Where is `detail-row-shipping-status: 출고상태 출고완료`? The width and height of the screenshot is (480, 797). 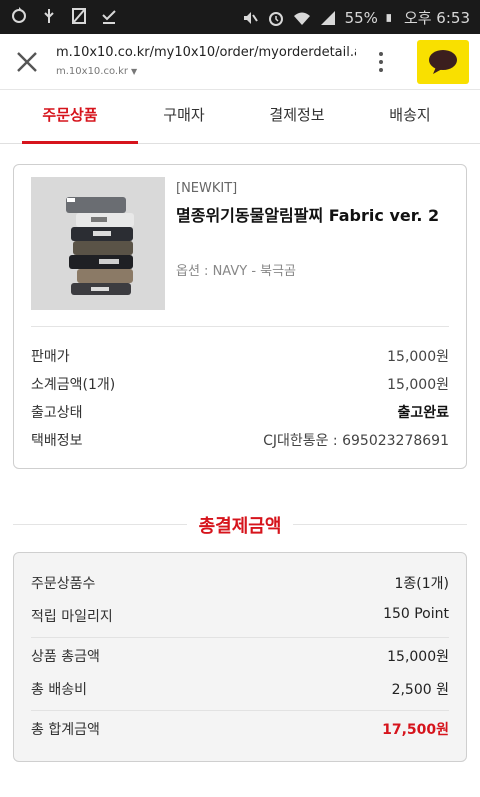 detail-row-shipping-status: 출고상태 출고완료 is located at coordinates (240, 413).